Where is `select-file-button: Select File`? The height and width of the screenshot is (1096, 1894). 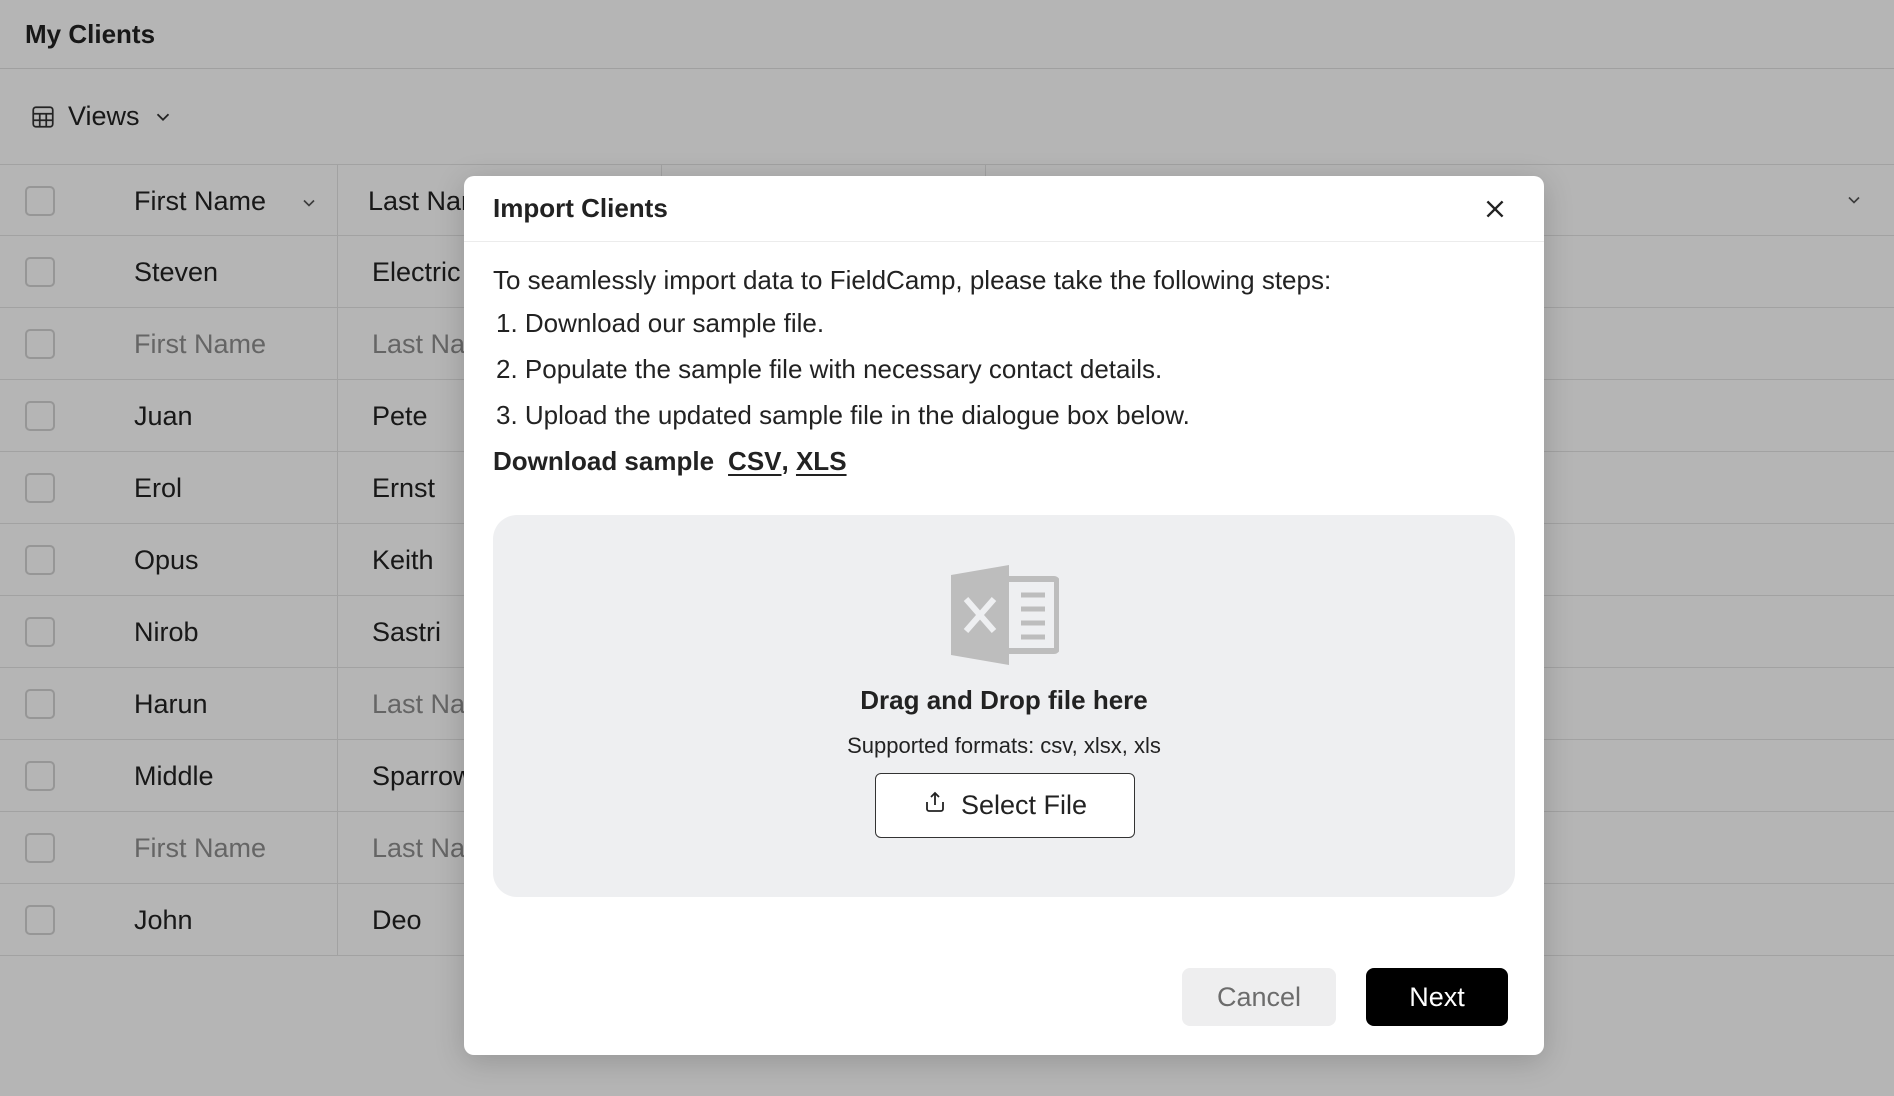 select-file-button: Select File is located at coordinates (1005, 805).